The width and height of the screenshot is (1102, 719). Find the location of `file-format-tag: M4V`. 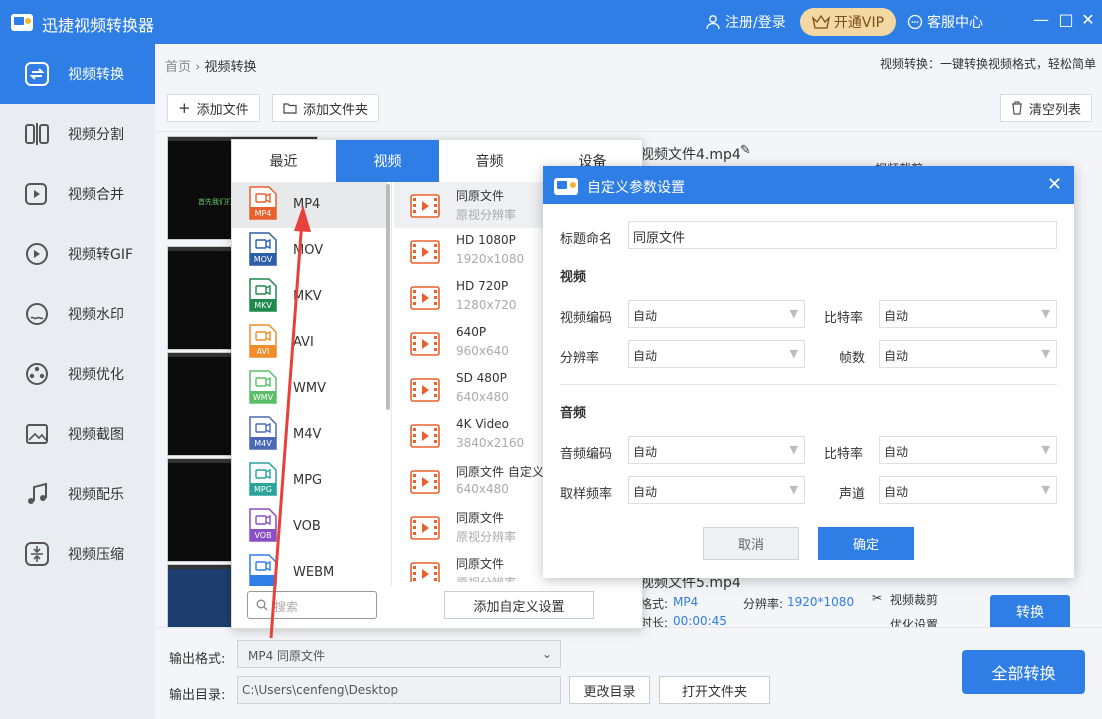

file-format-tag: M4V is located at coordinates (263, 443).